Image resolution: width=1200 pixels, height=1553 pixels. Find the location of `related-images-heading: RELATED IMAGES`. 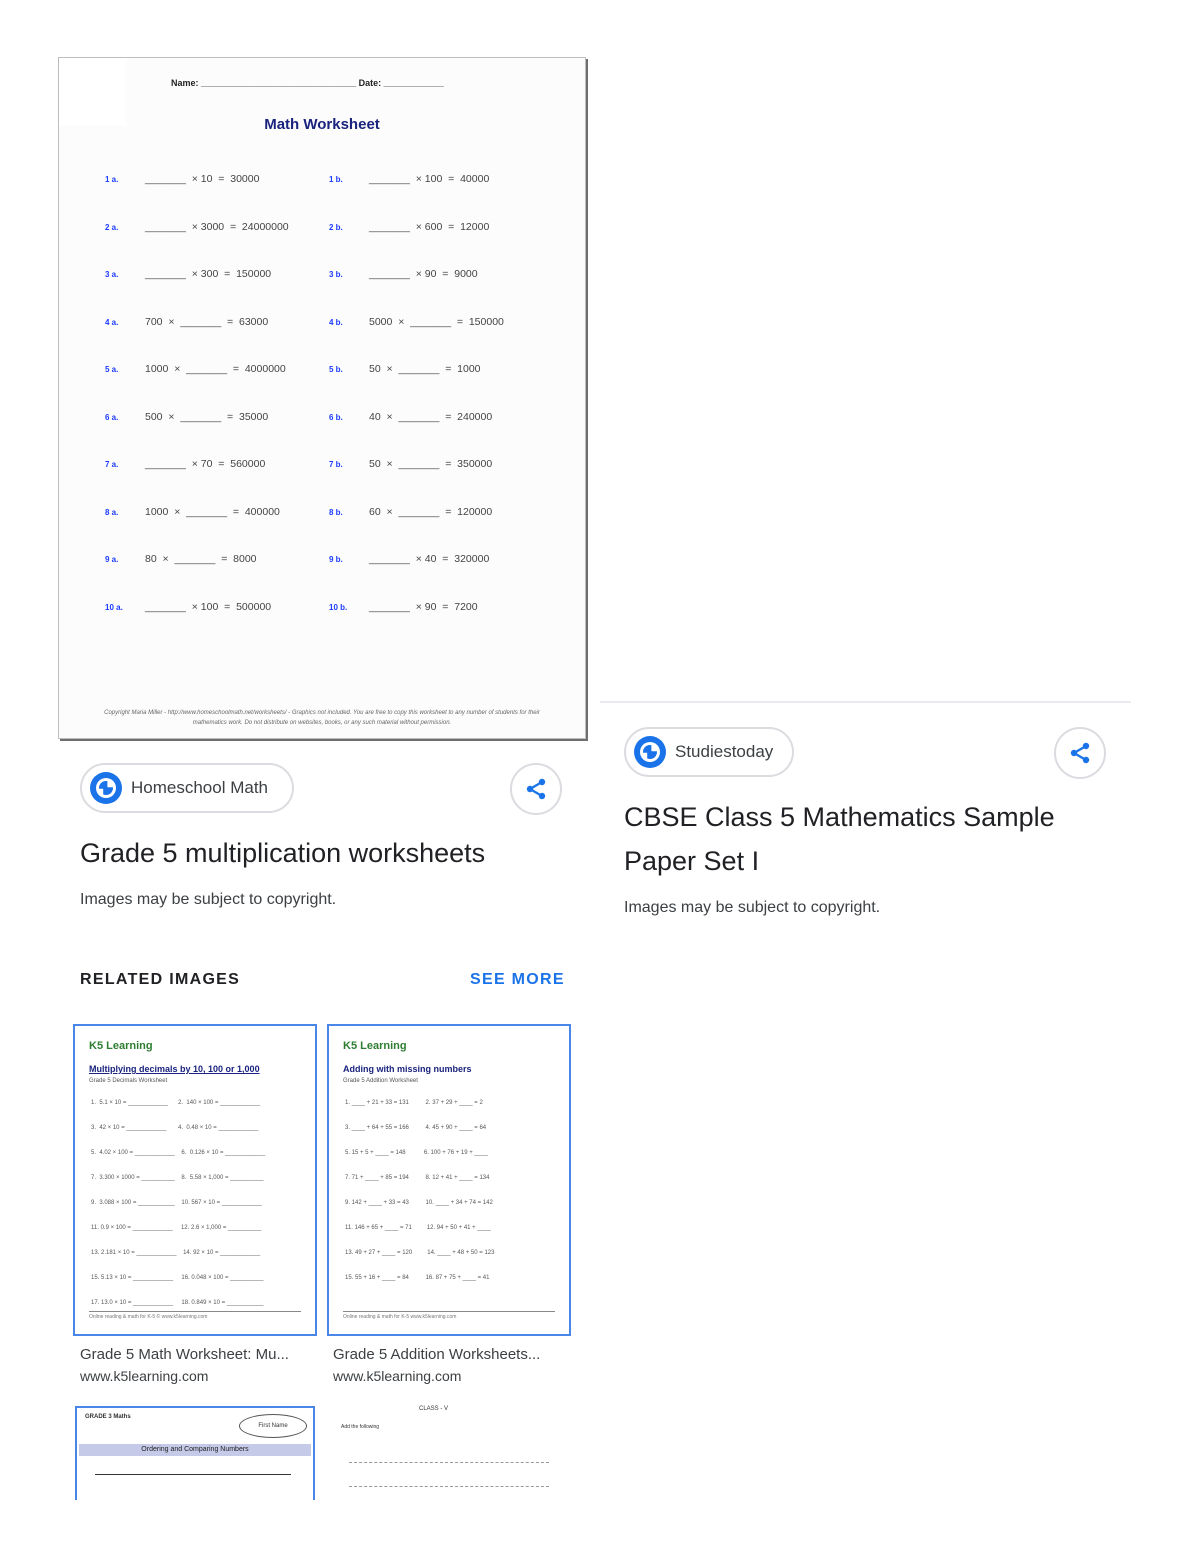

related-images-heading: RELATED IMAGES is located at coordinates (160, 979).